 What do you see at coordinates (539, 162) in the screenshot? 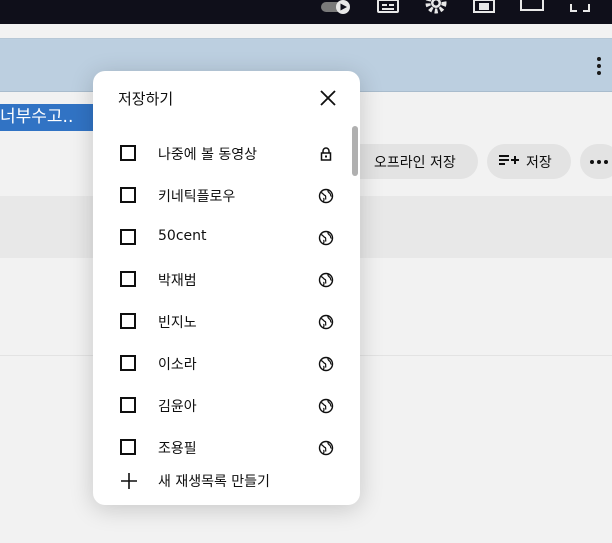
I see `save-label: 저장` at bounding box center [539, 162].